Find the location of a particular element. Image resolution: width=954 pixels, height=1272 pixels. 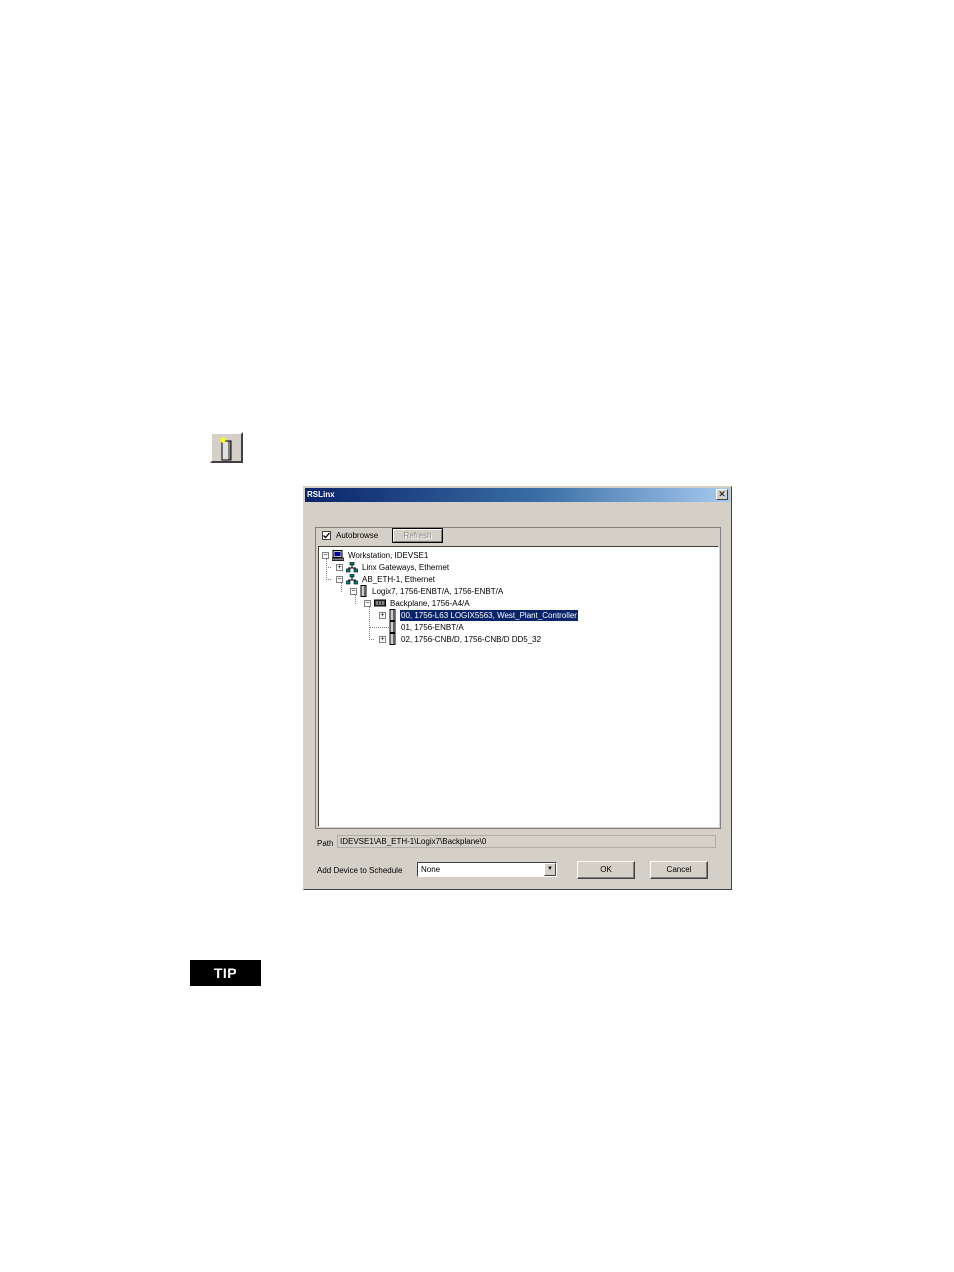

close-button: ✕ is located at coordinates (722, 494).